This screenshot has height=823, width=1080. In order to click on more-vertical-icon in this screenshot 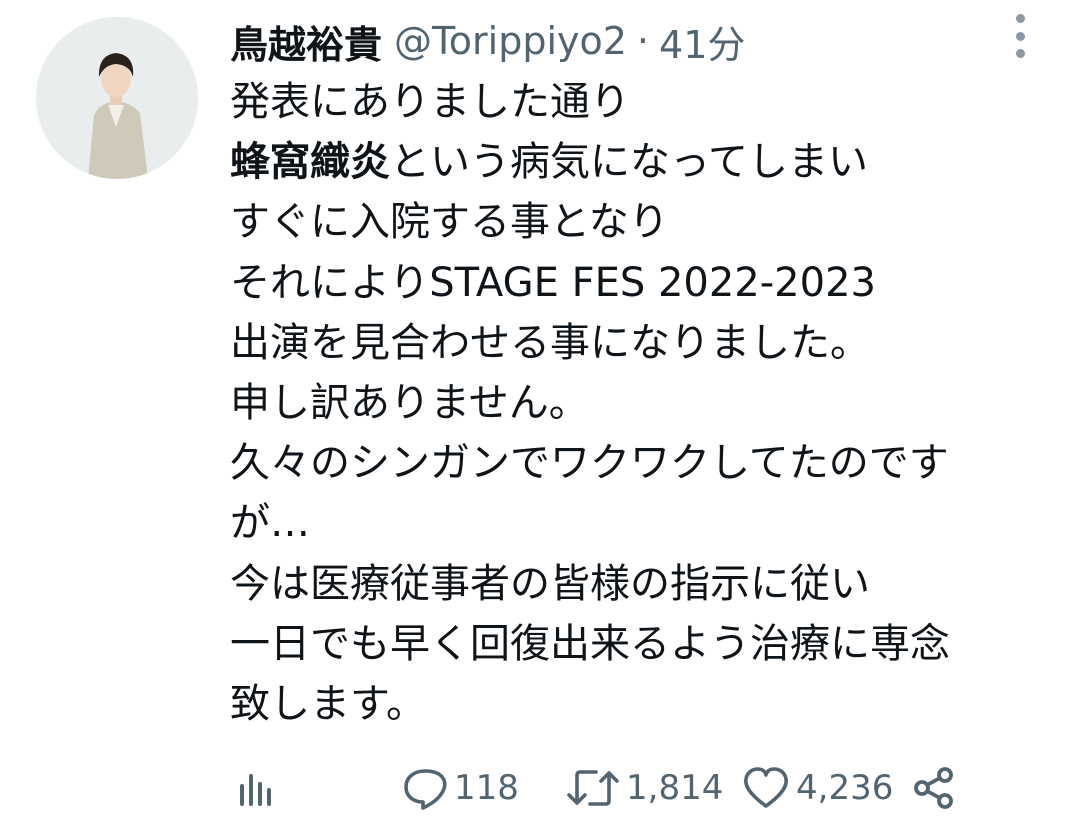, I will do `click(1020, 36)`.